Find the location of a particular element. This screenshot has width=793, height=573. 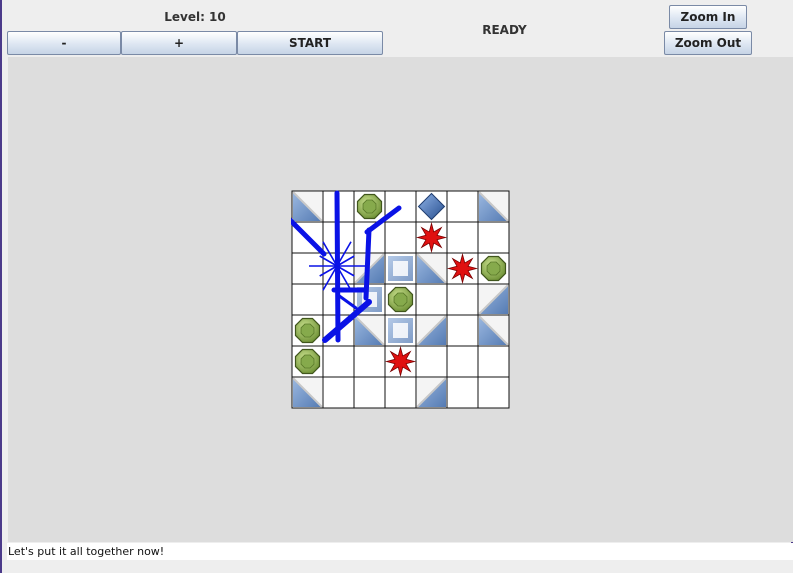

level-down-button: - is located at coordinates (64, 43).